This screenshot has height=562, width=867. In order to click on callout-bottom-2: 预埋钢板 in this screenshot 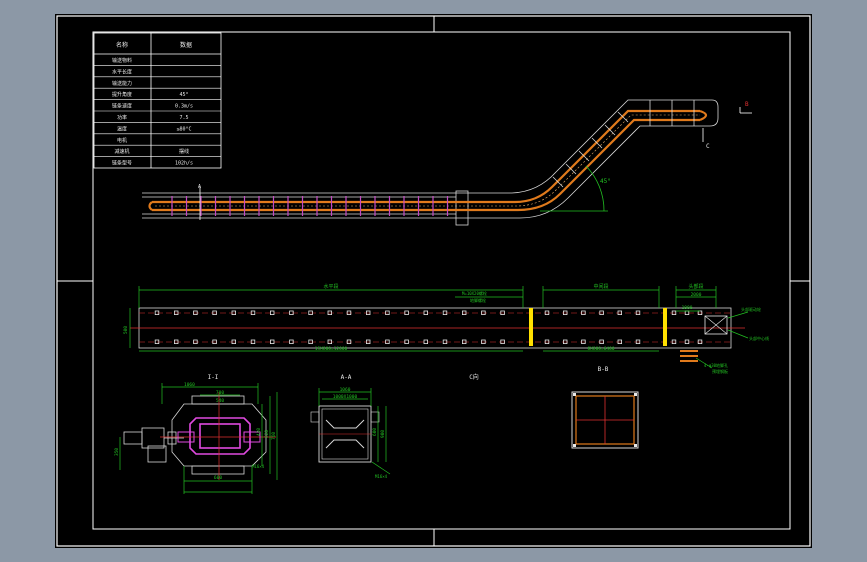, I will do `click(720, 371)`.